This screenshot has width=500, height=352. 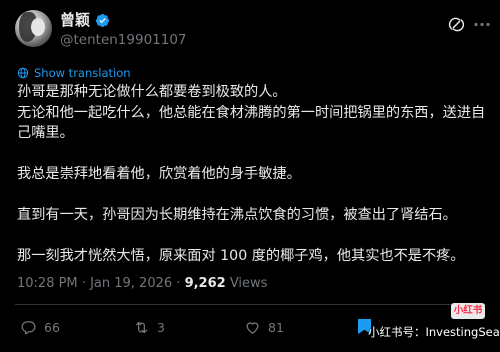 What do you see at coordinates (123, 40) in the screenshot?
I see `user-handle: @tenten19901107` at bounding box center [123, 40].